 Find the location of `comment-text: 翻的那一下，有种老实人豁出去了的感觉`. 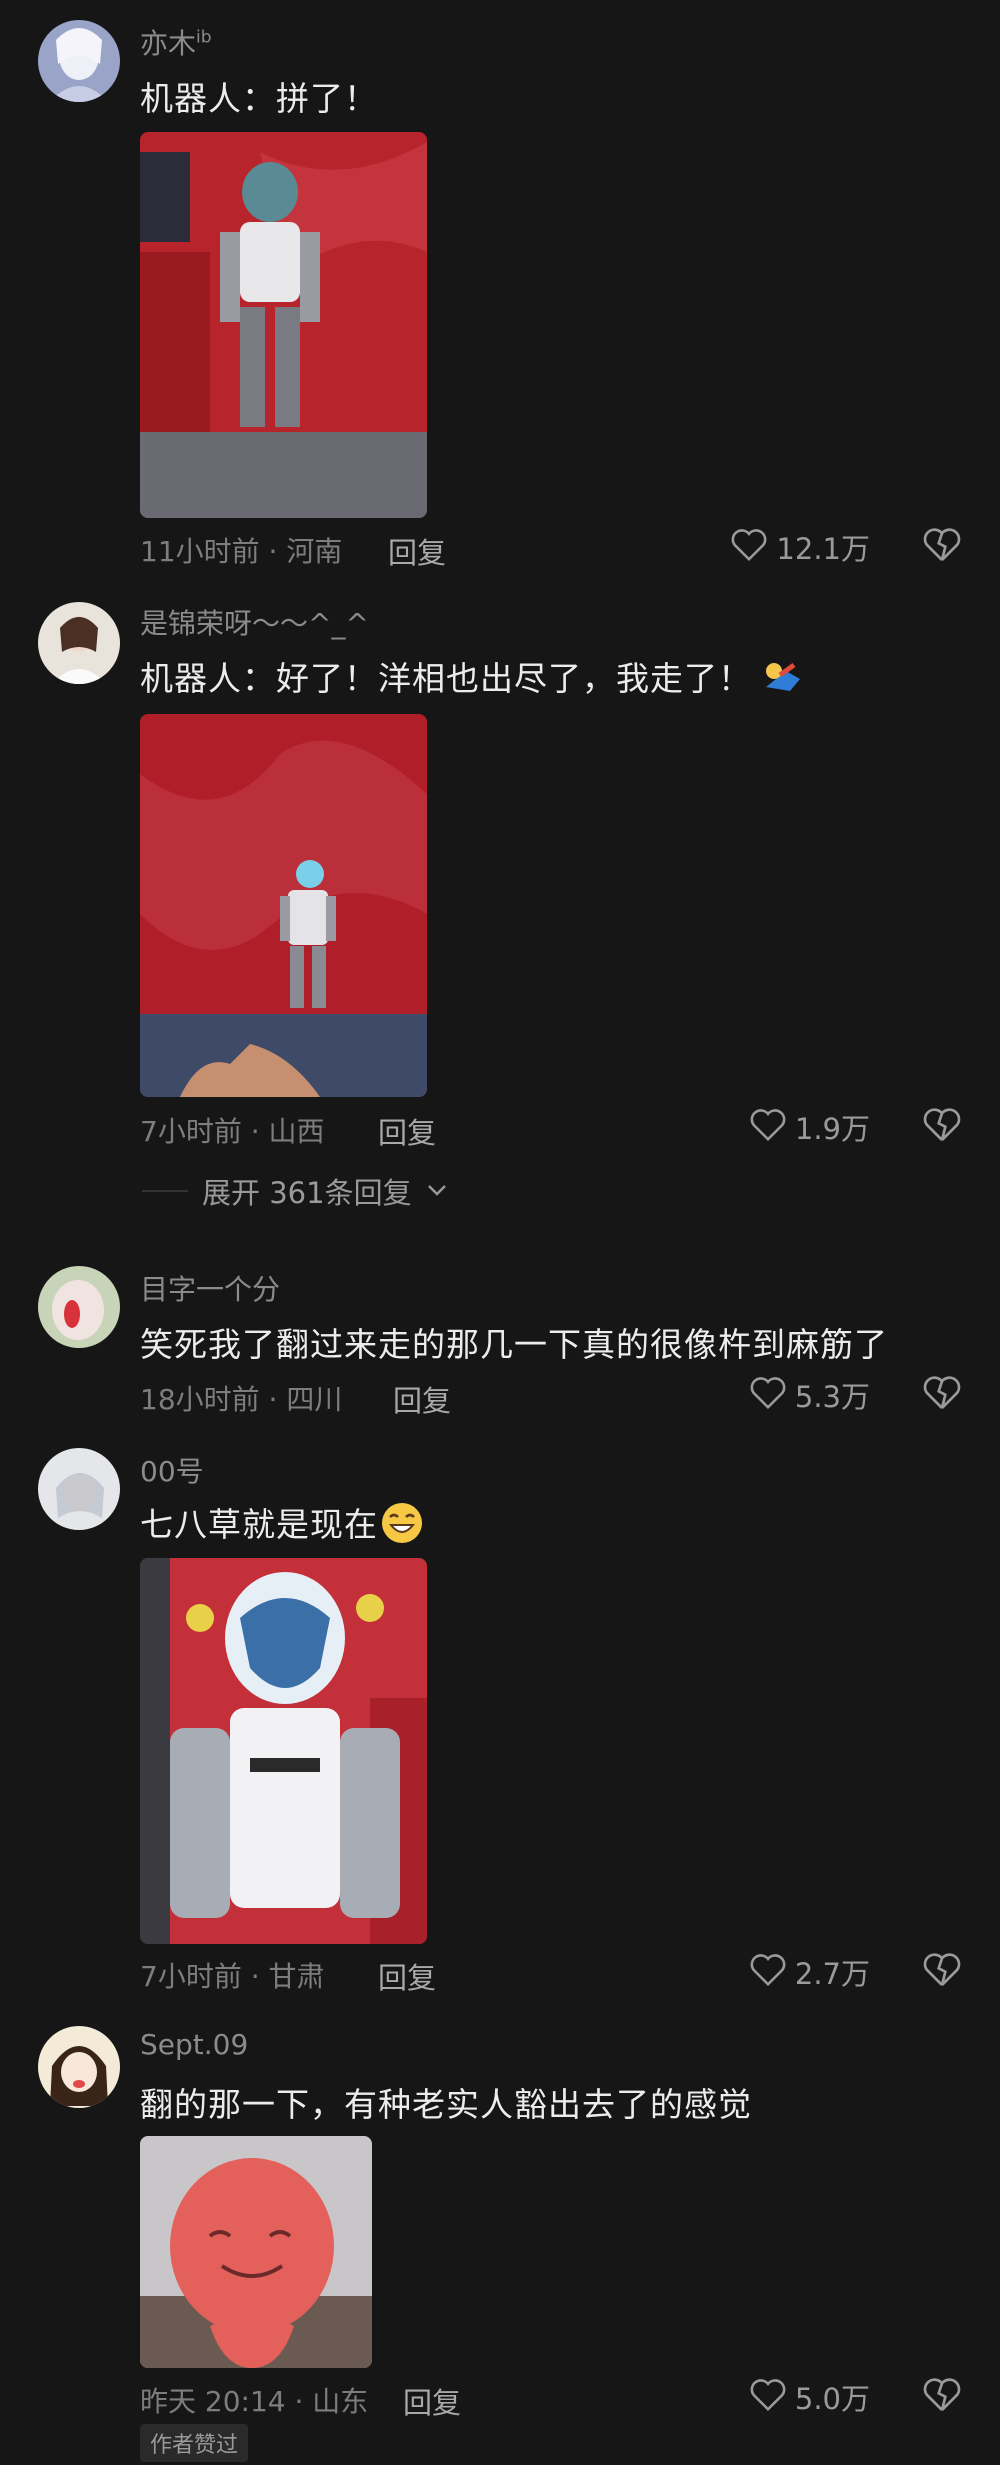

comment-text: 翻的那一下，有种老实人豁出去了的感觉 is located at coordinates (446, 2104).